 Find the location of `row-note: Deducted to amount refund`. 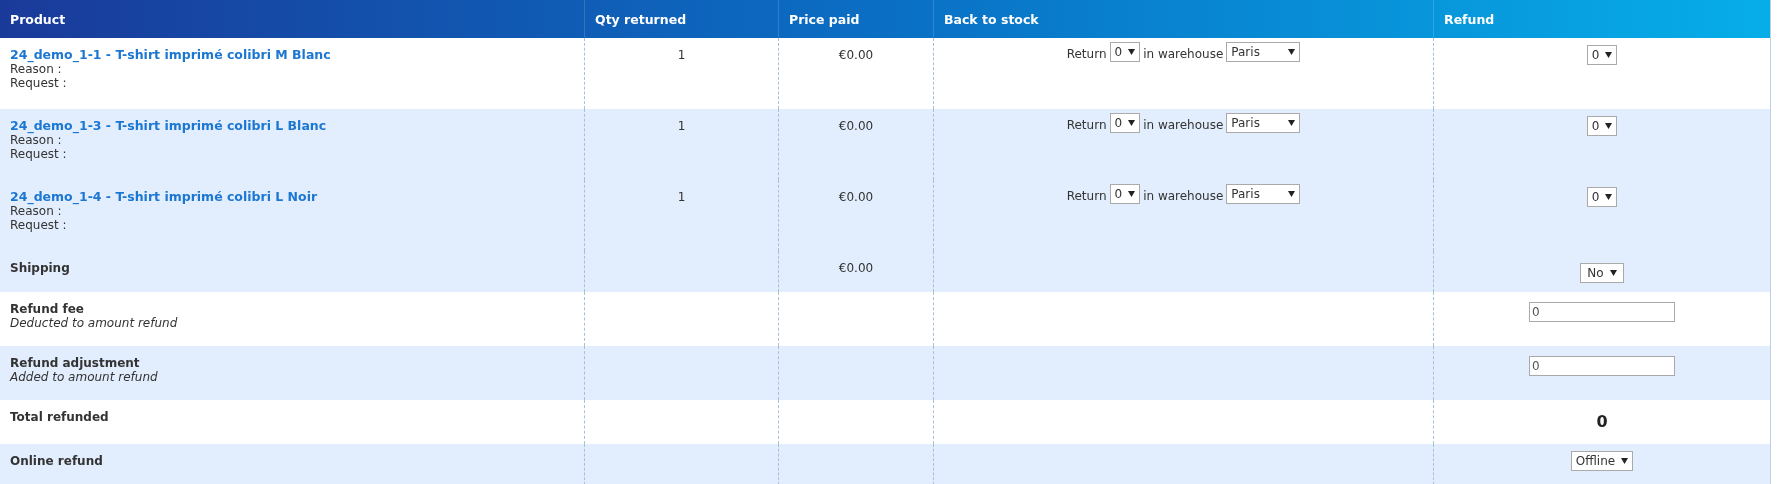

row-note: Deducted to amount refund is located at coordinates (94, 323).